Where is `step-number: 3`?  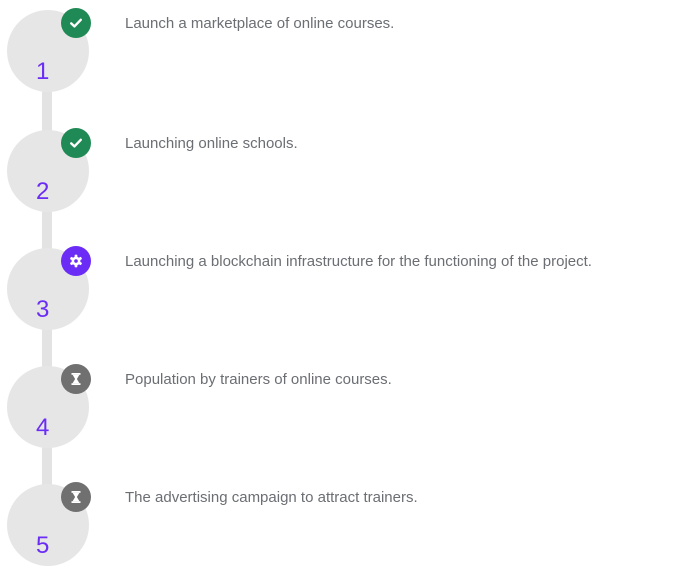
step-number: 3 is located at coordinates (43, 309).